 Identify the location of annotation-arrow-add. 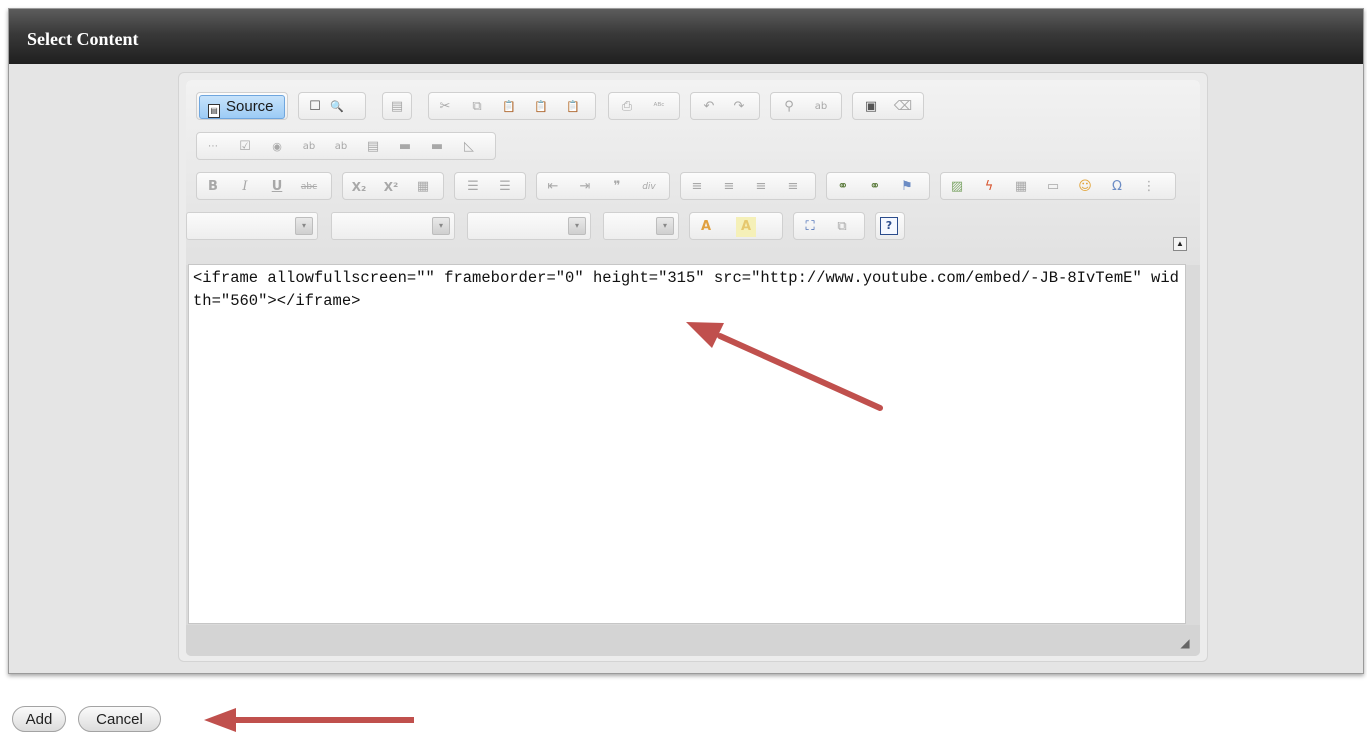
(309, 720).